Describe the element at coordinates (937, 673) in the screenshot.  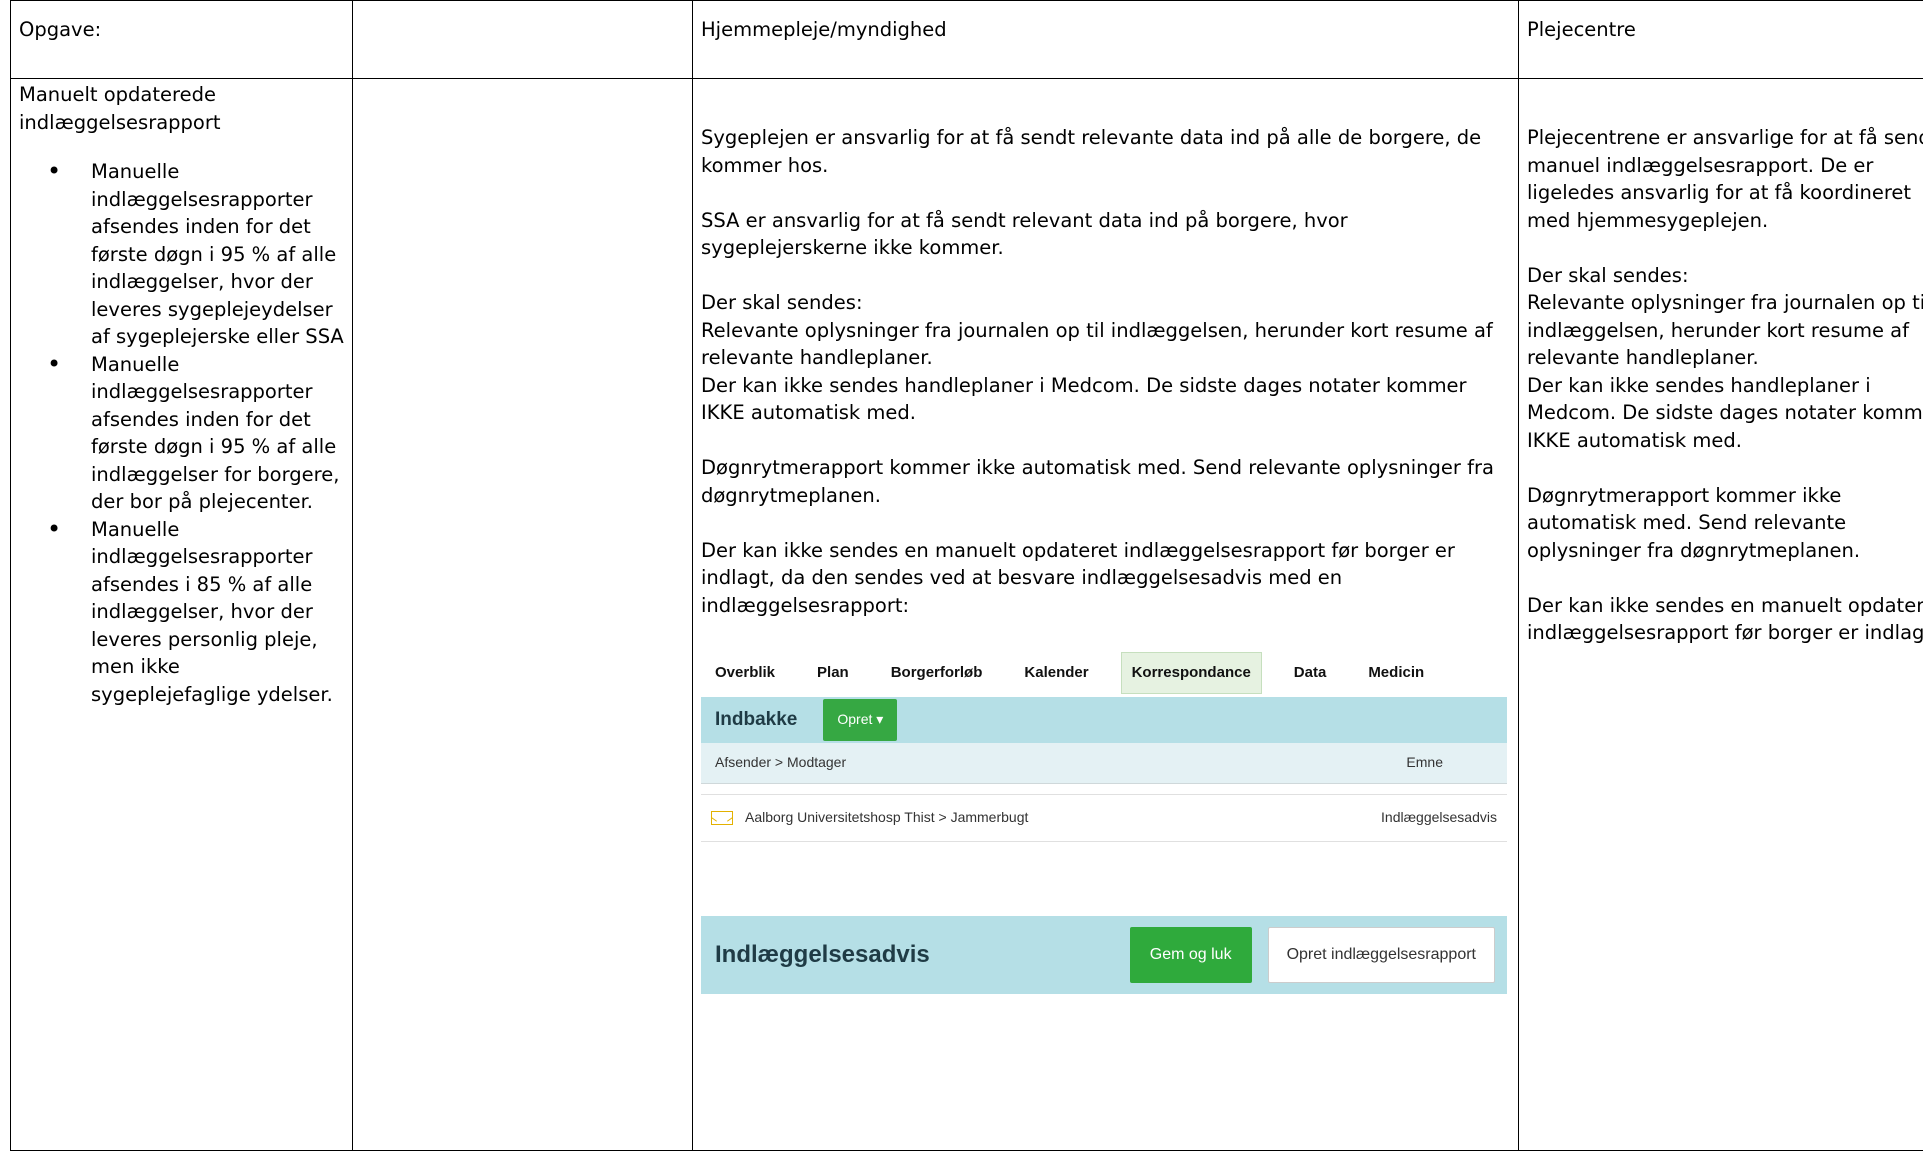
I see `tab-borgerforlob: Borgerforløb` at that location.